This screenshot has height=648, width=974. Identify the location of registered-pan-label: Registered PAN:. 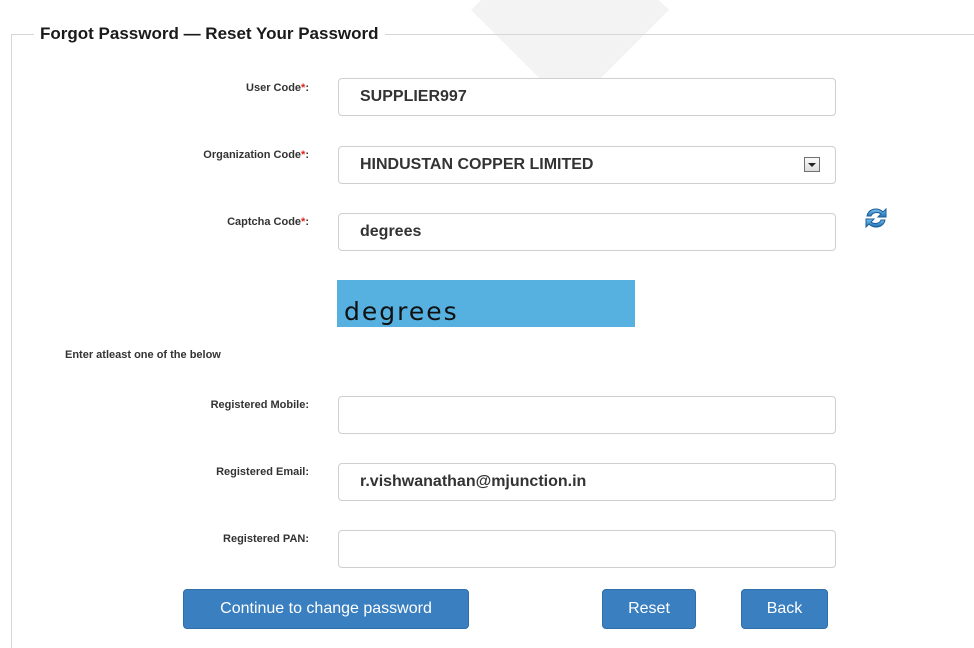
(266, 539).